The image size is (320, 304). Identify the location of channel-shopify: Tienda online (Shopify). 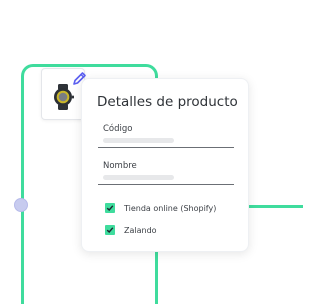
(160, 208).